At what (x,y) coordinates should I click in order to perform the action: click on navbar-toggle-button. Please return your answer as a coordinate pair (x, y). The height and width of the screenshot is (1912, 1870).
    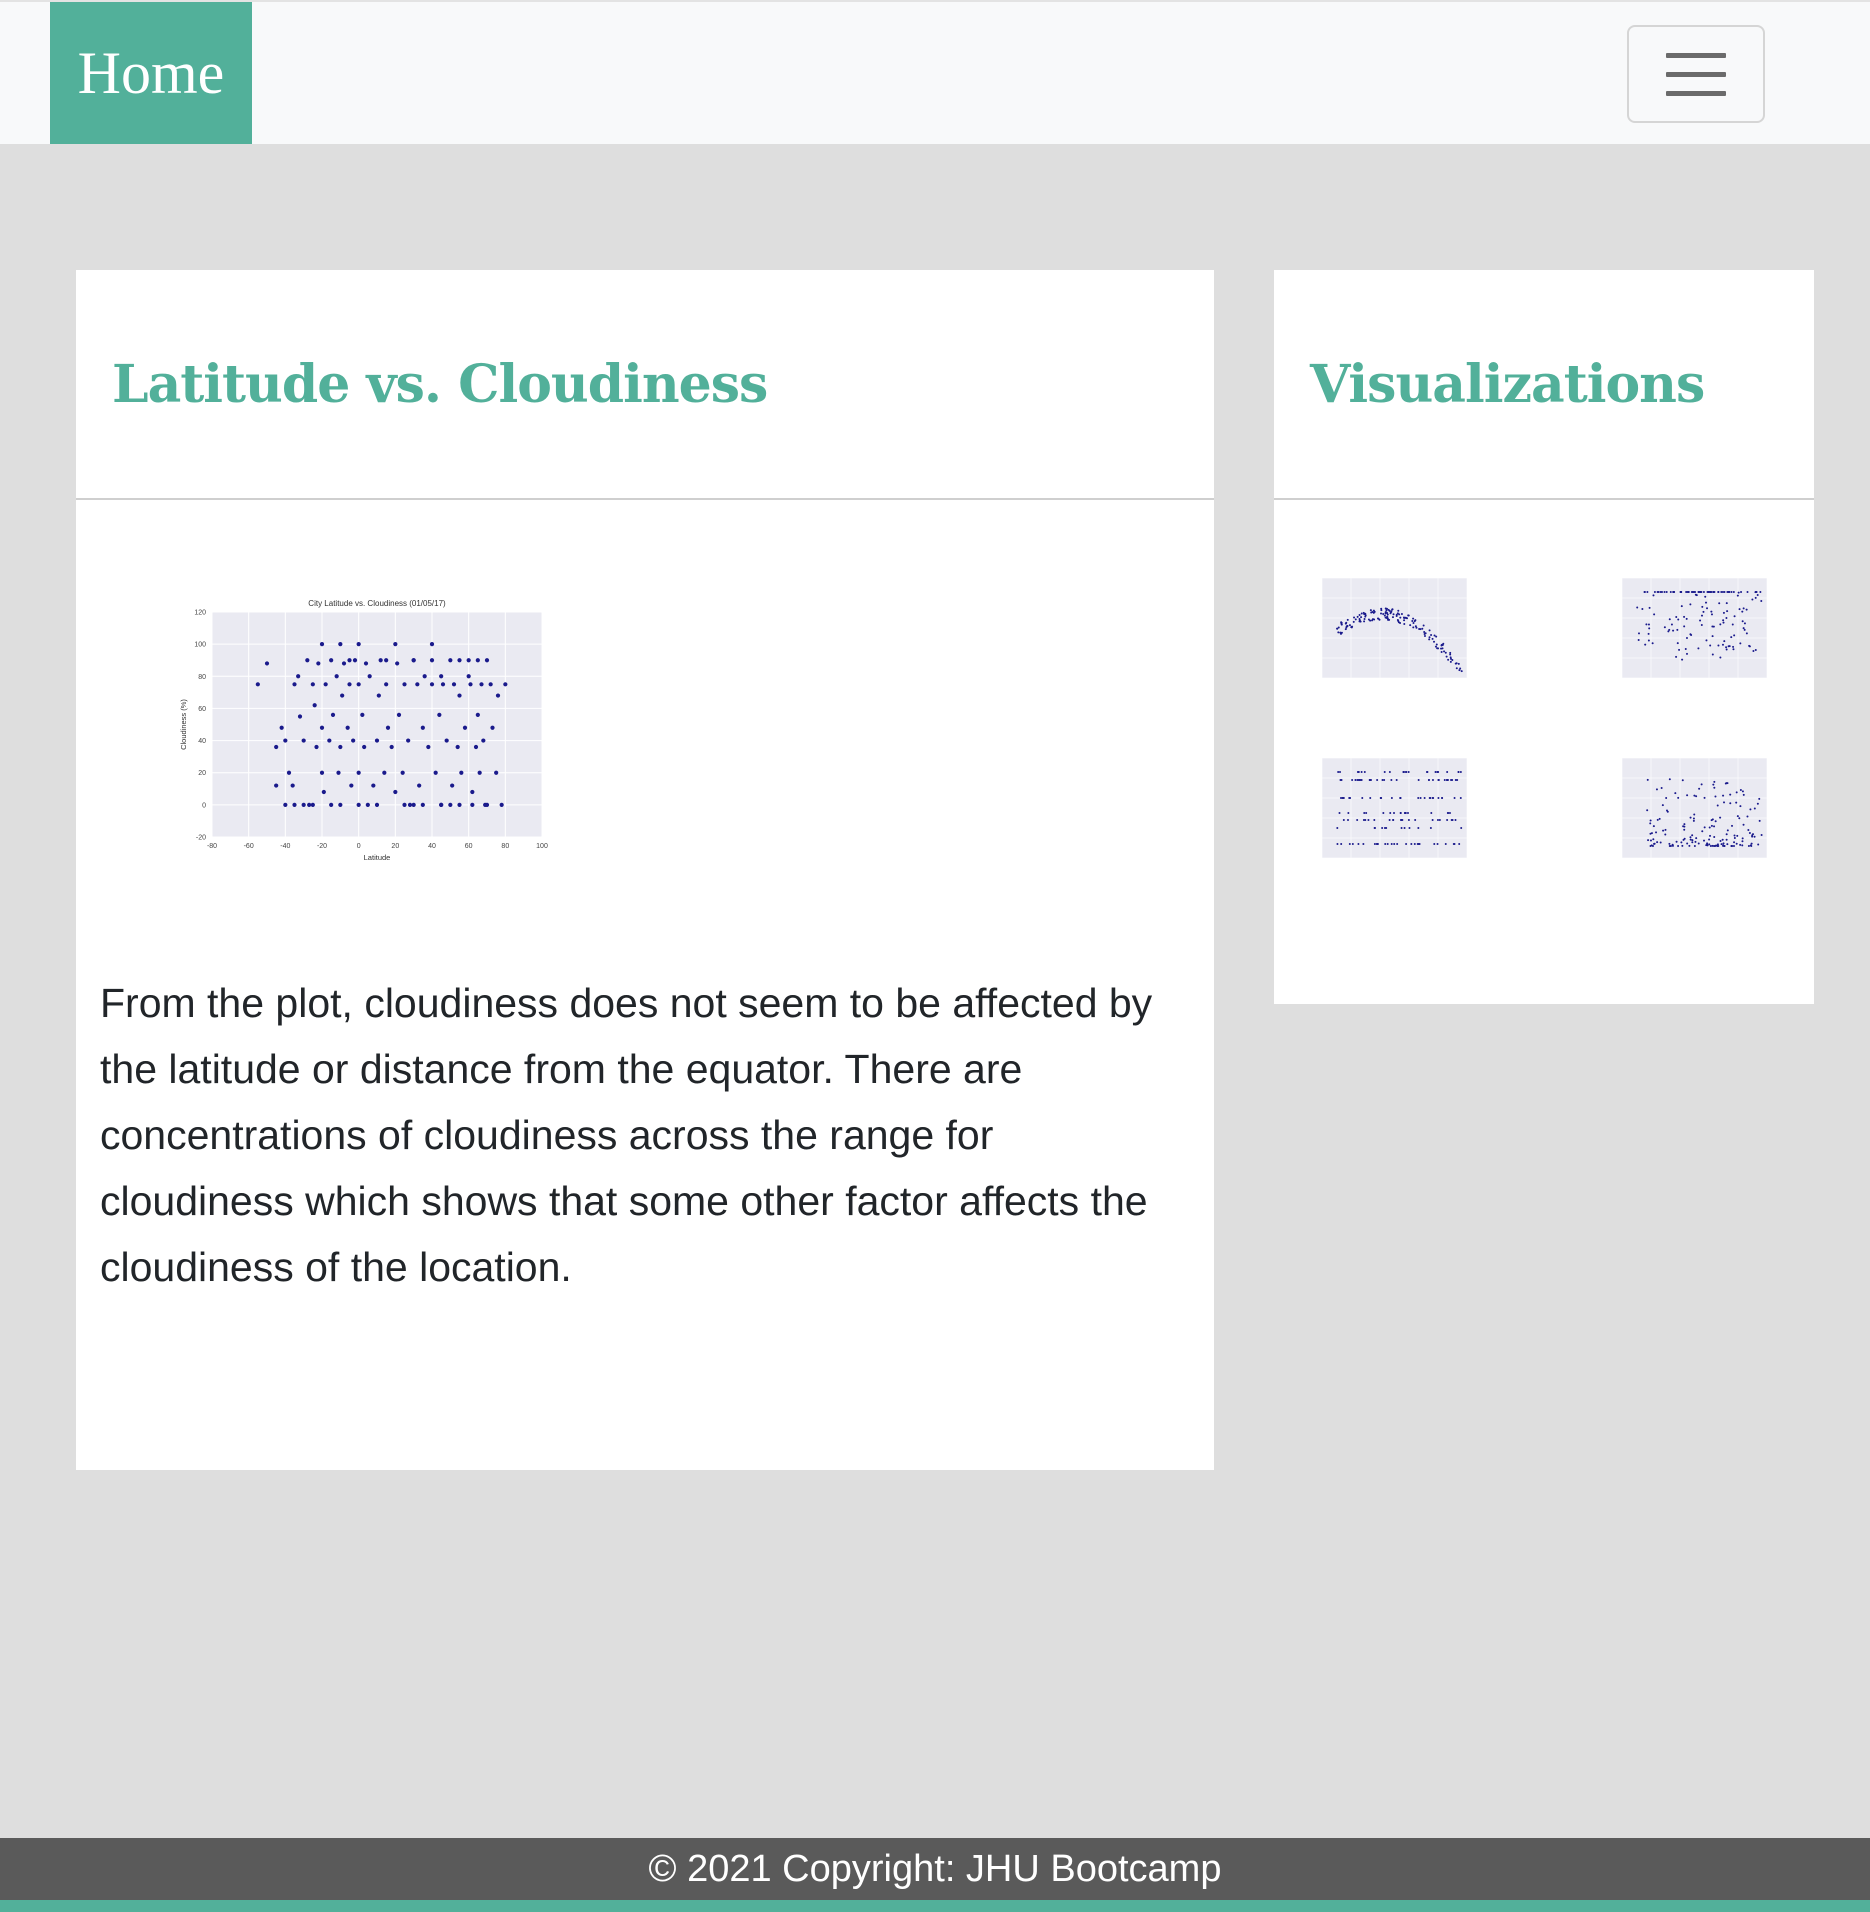
    Looking at the image, I should click on (1696, 74).